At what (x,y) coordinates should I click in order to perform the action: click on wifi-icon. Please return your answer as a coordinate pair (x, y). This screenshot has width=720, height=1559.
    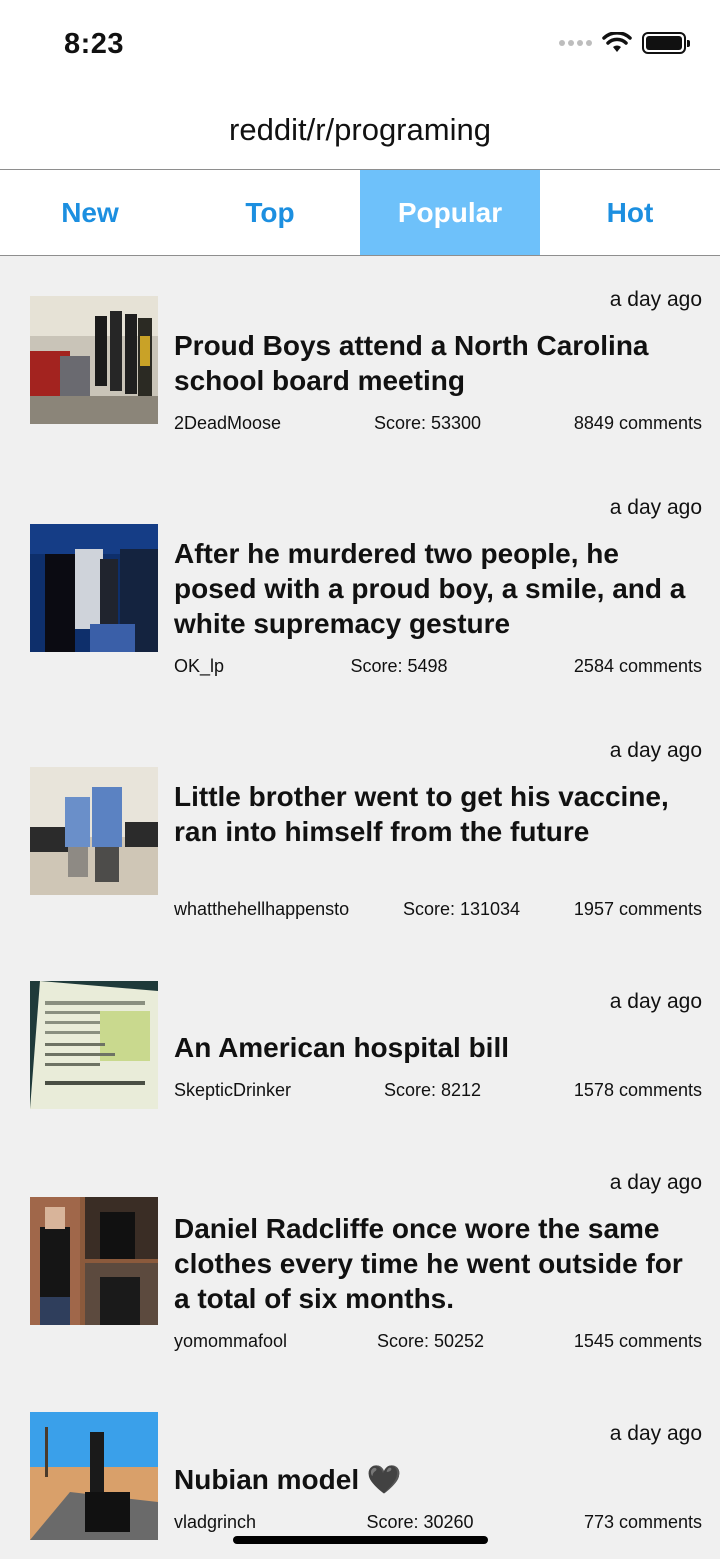
    Looking at the image, I should click on (617, 42).